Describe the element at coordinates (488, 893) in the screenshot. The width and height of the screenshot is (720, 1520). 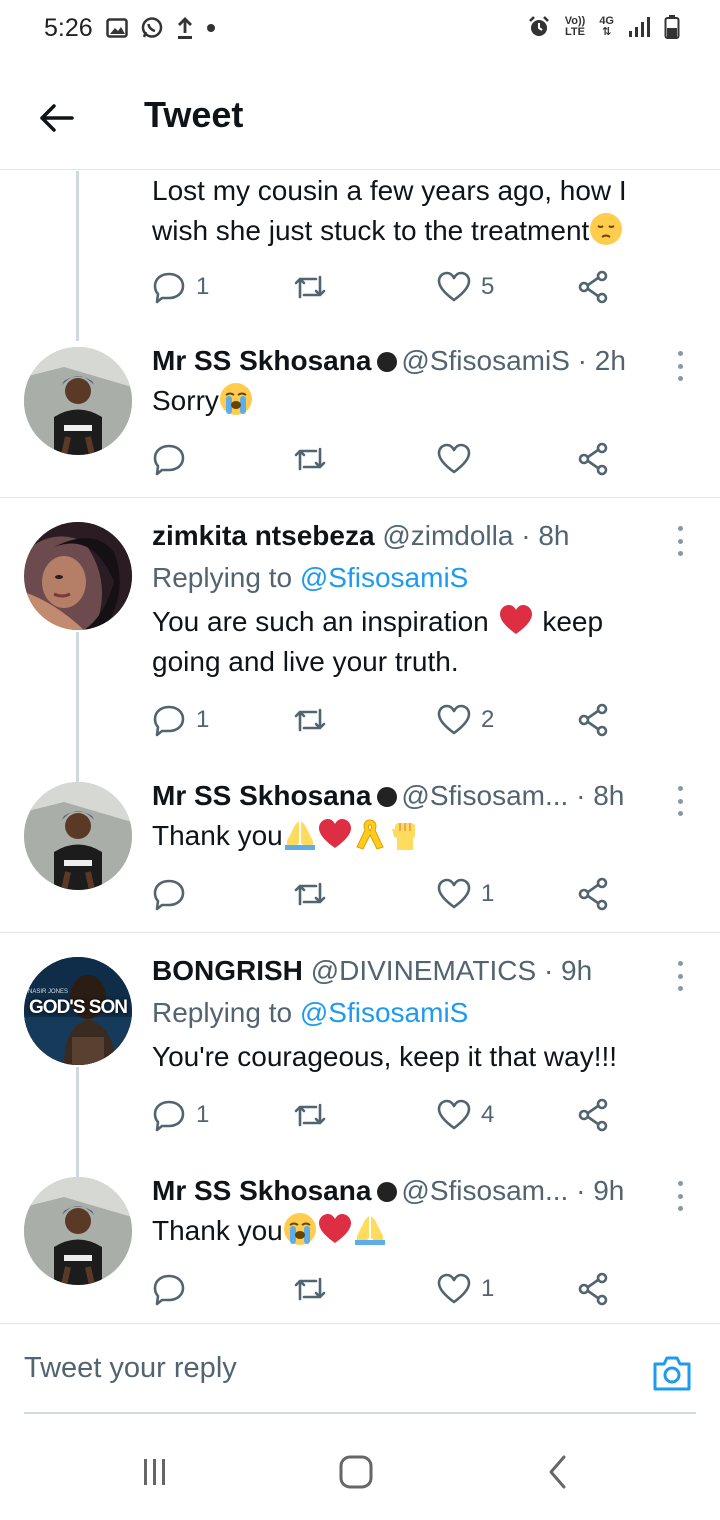
I see `like-count: 1` at that location.